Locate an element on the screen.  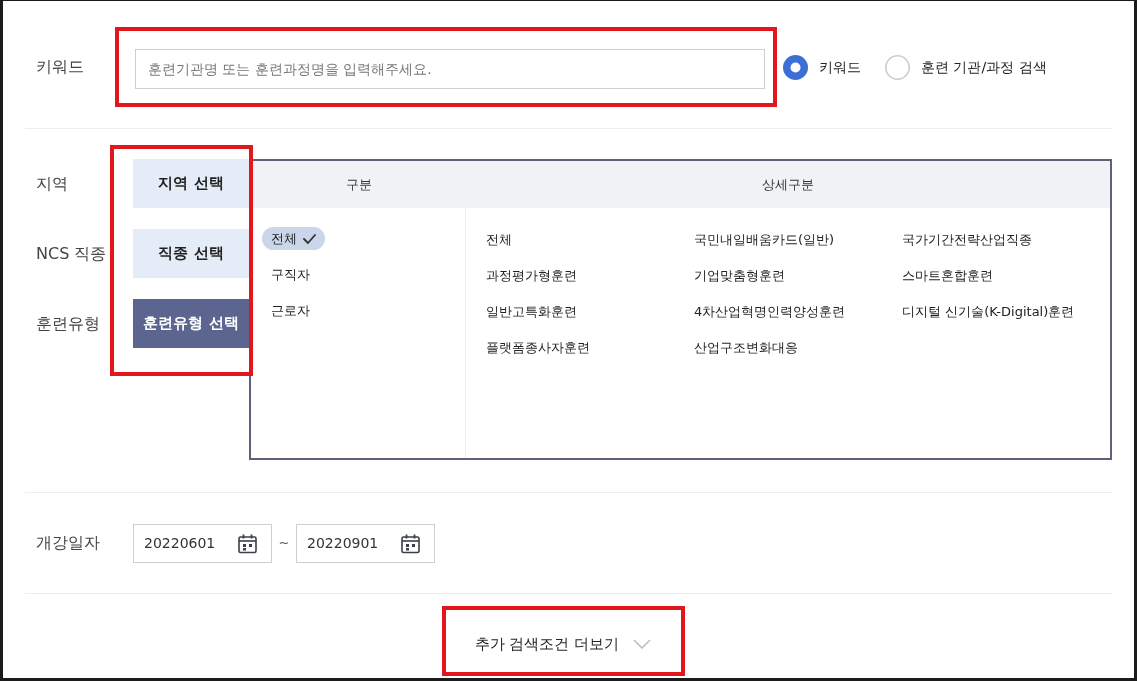
detail-option: 산업구조변화대응 is located at coordinates (746, 348).